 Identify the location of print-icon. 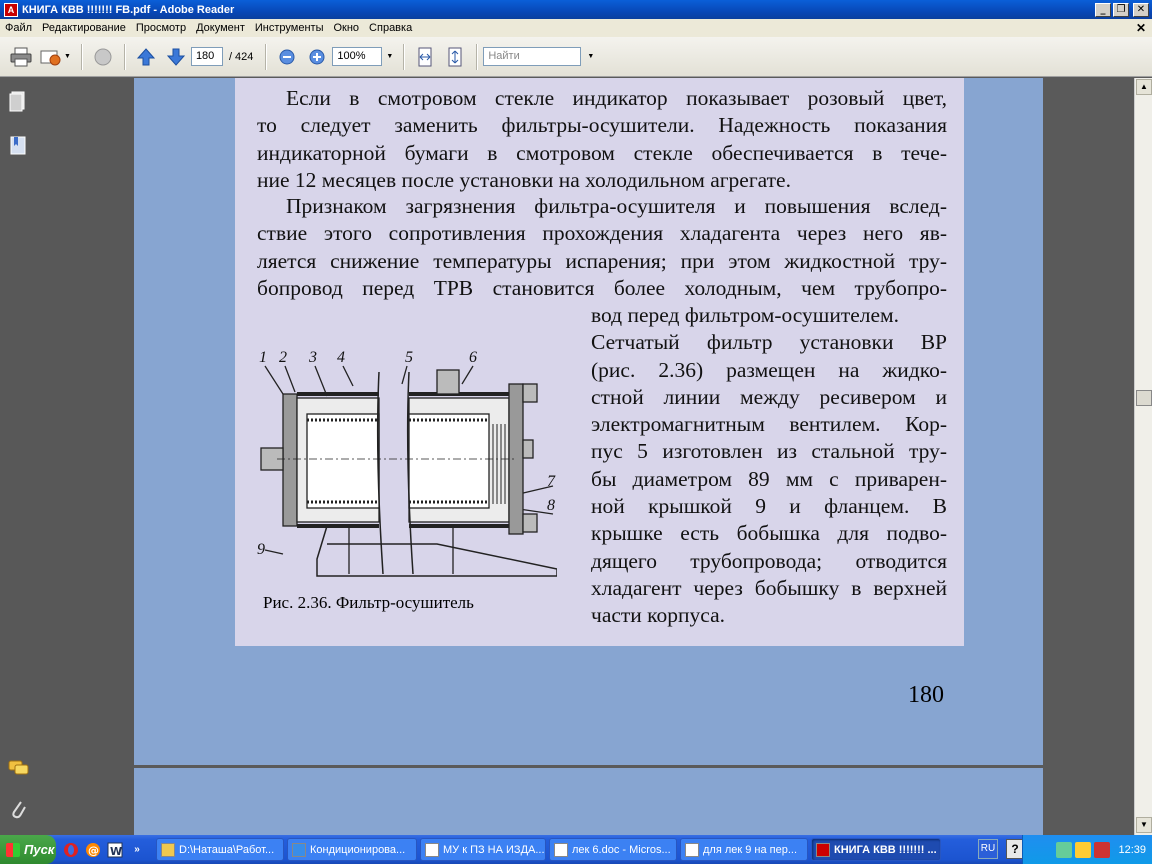
(21, 56).